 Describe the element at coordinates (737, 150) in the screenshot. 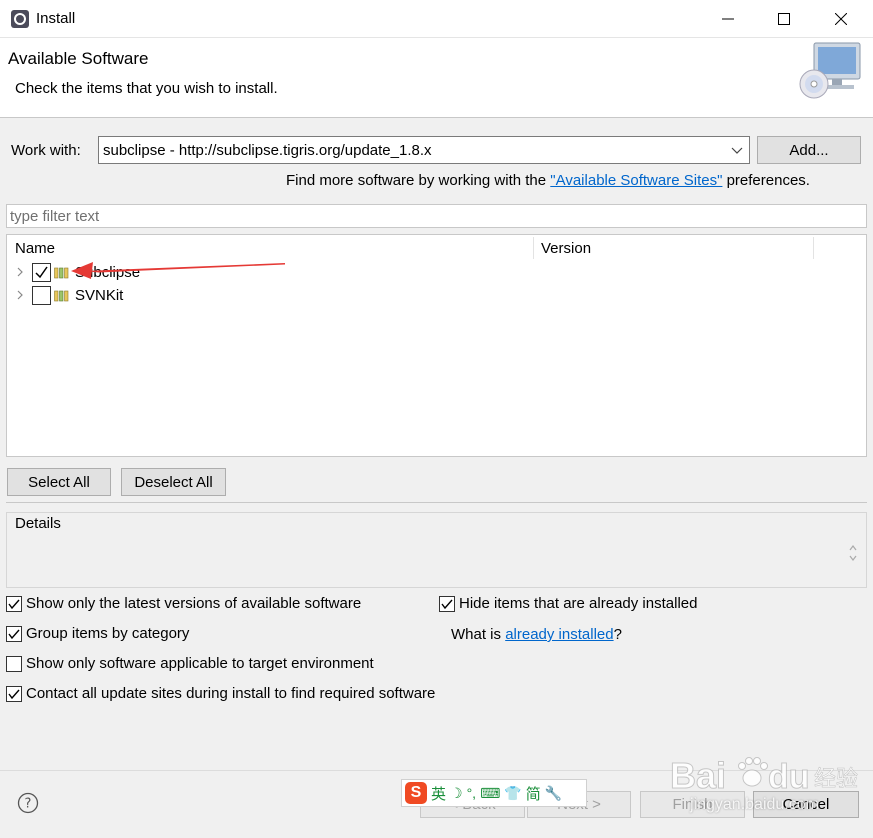

I see `chevron-down-icon` at that location.